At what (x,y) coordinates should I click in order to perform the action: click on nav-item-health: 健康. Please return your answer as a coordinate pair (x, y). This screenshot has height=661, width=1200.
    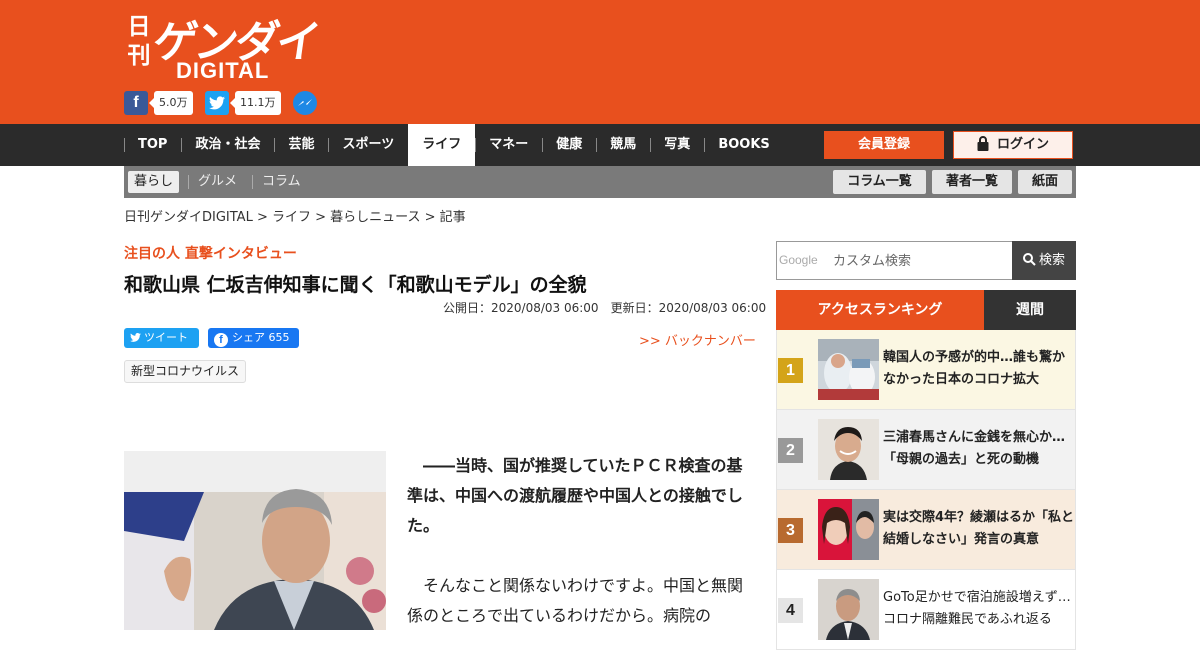
    Looking at the image, I should click on (569, 145).